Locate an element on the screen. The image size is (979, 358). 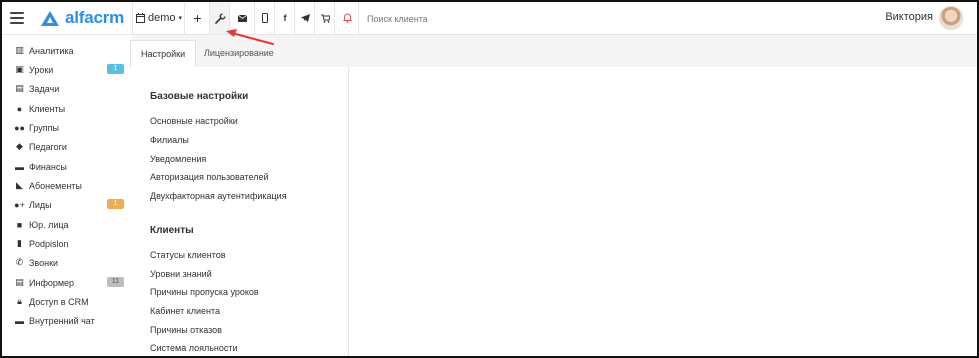
add-button: + is located at coordinates (197, 18).